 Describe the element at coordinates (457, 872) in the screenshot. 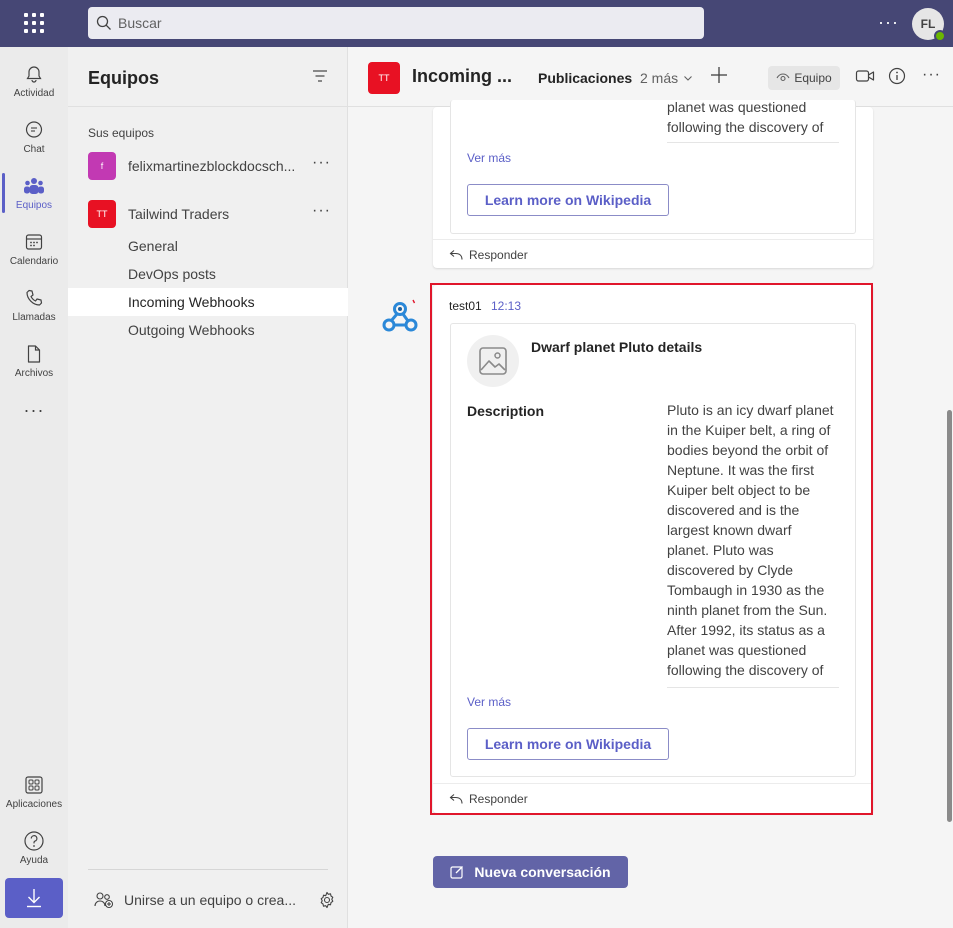

I see `compose-icon` at that location.